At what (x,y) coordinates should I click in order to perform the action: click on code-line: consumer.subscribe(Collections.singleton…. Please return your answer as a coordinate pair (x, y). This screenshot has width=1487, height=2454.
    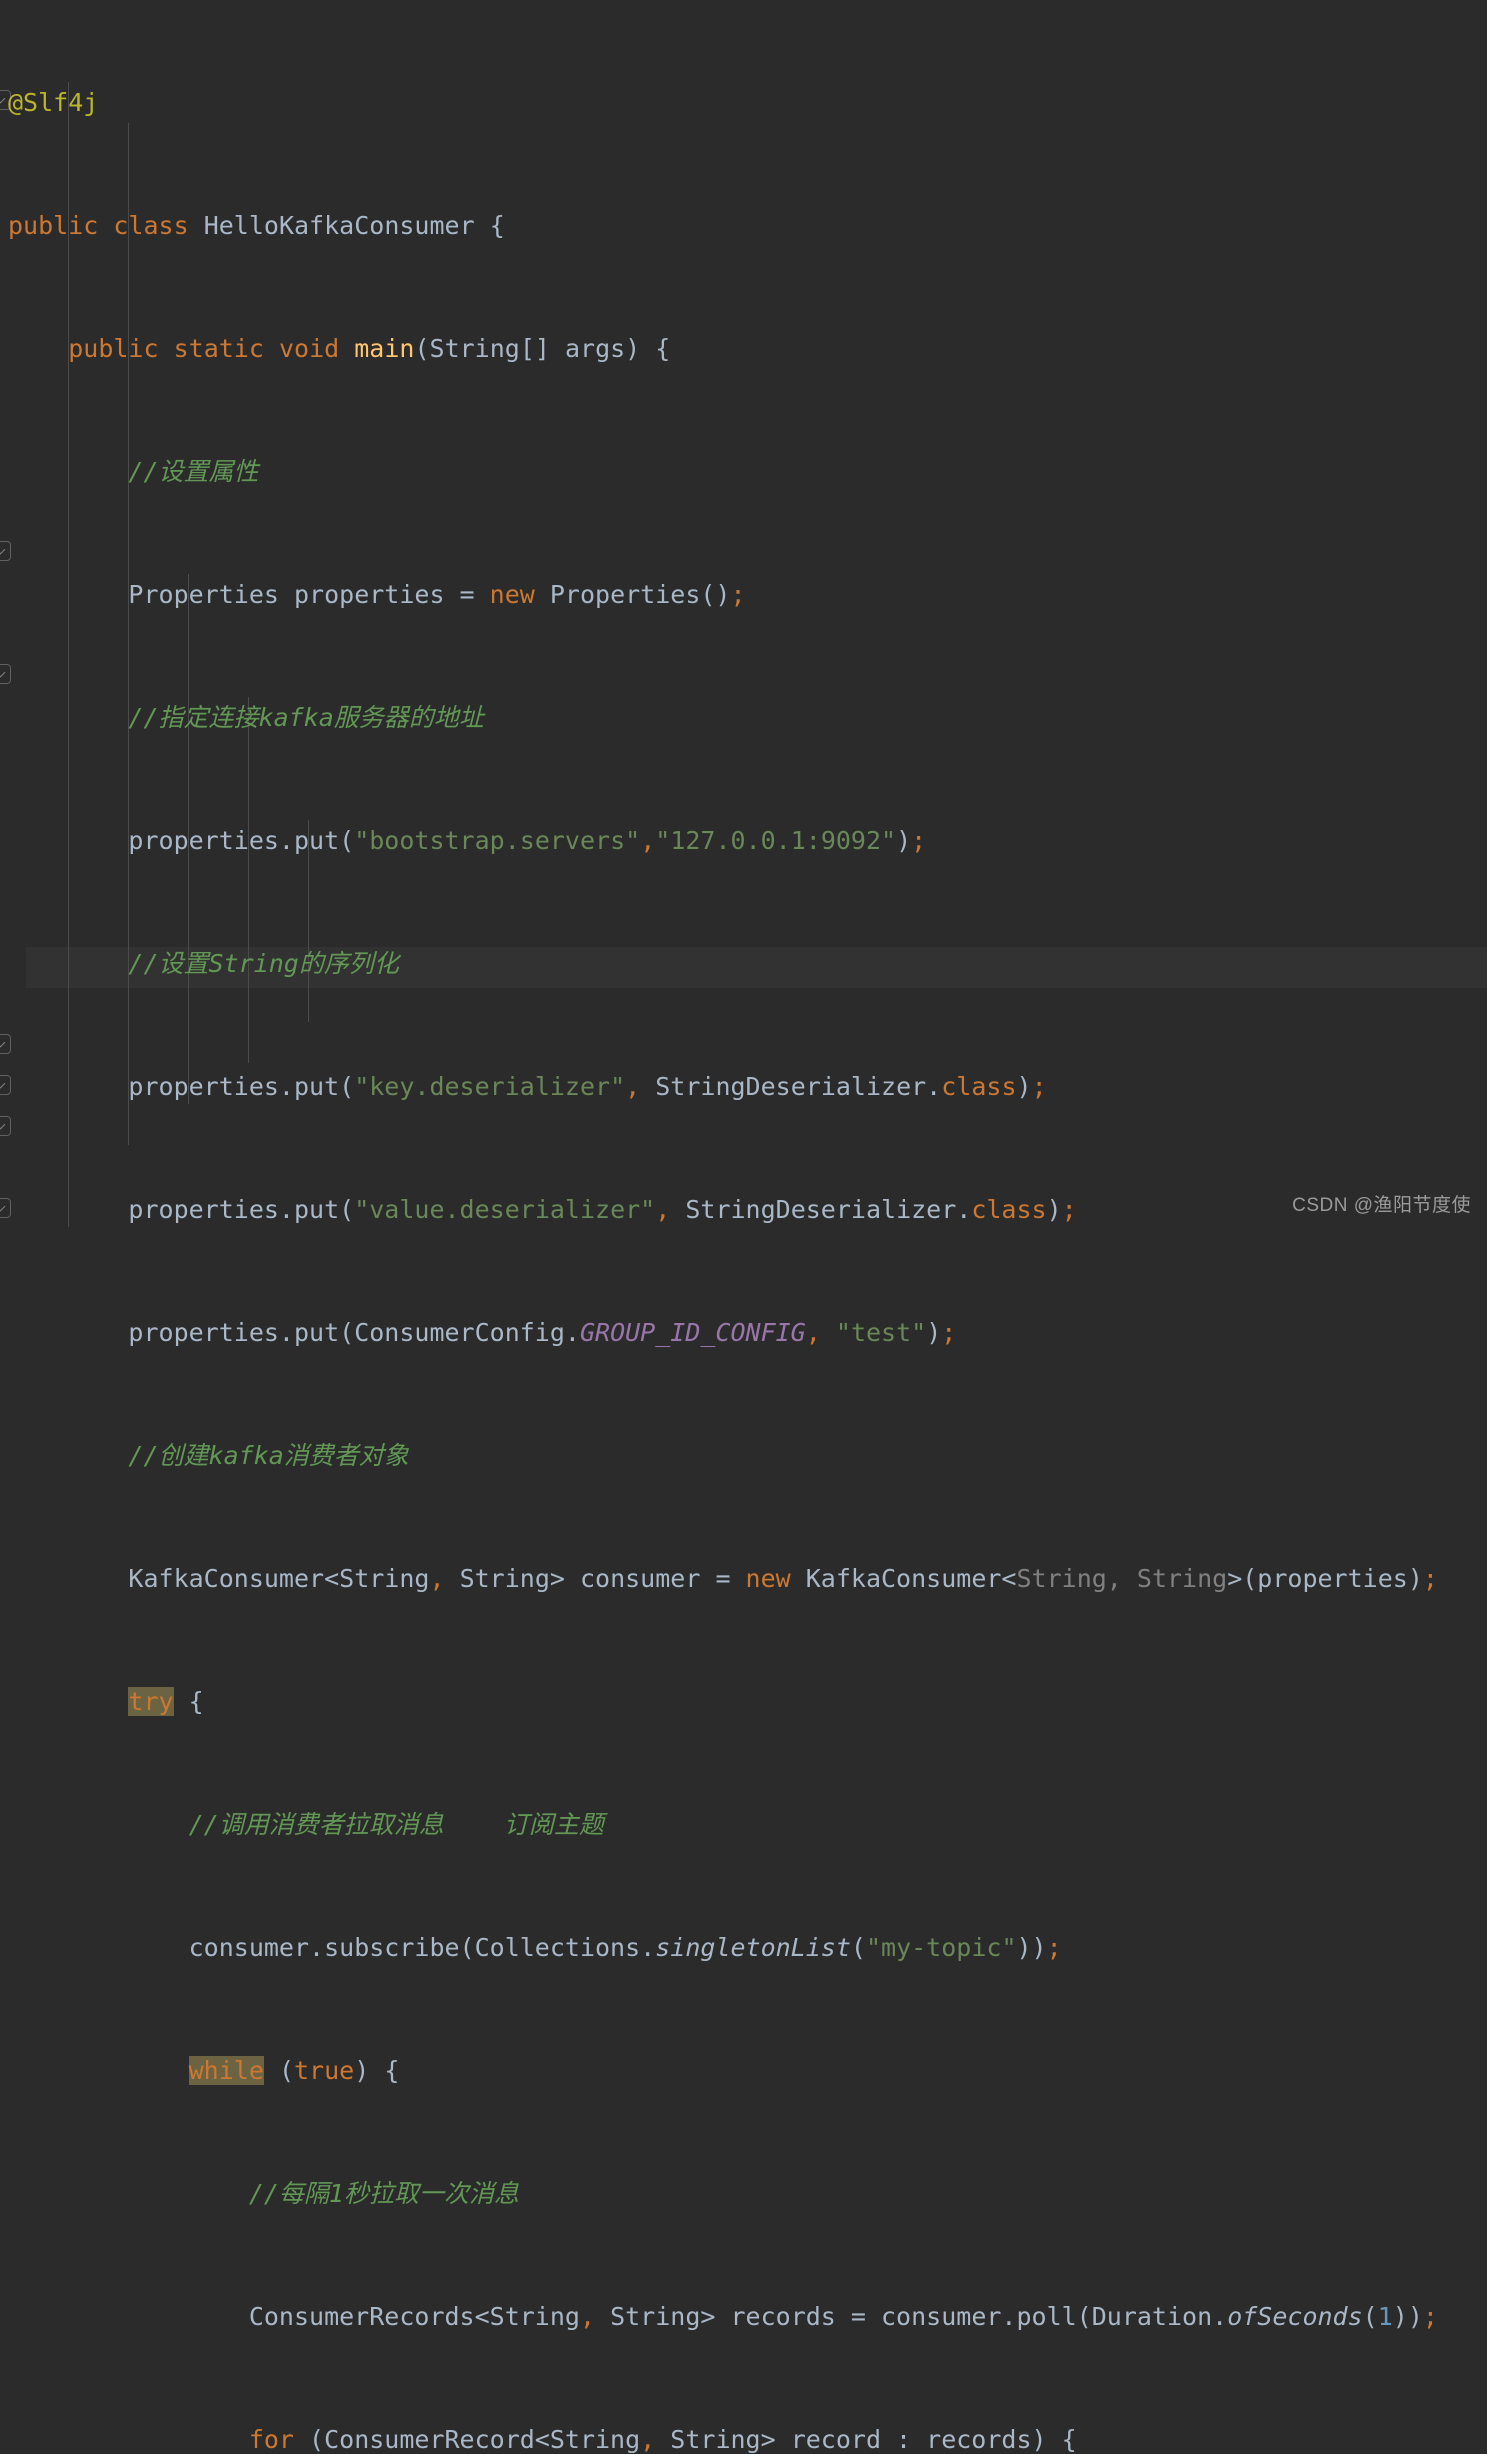
    Looking at the image, I should click on (743, 1947).